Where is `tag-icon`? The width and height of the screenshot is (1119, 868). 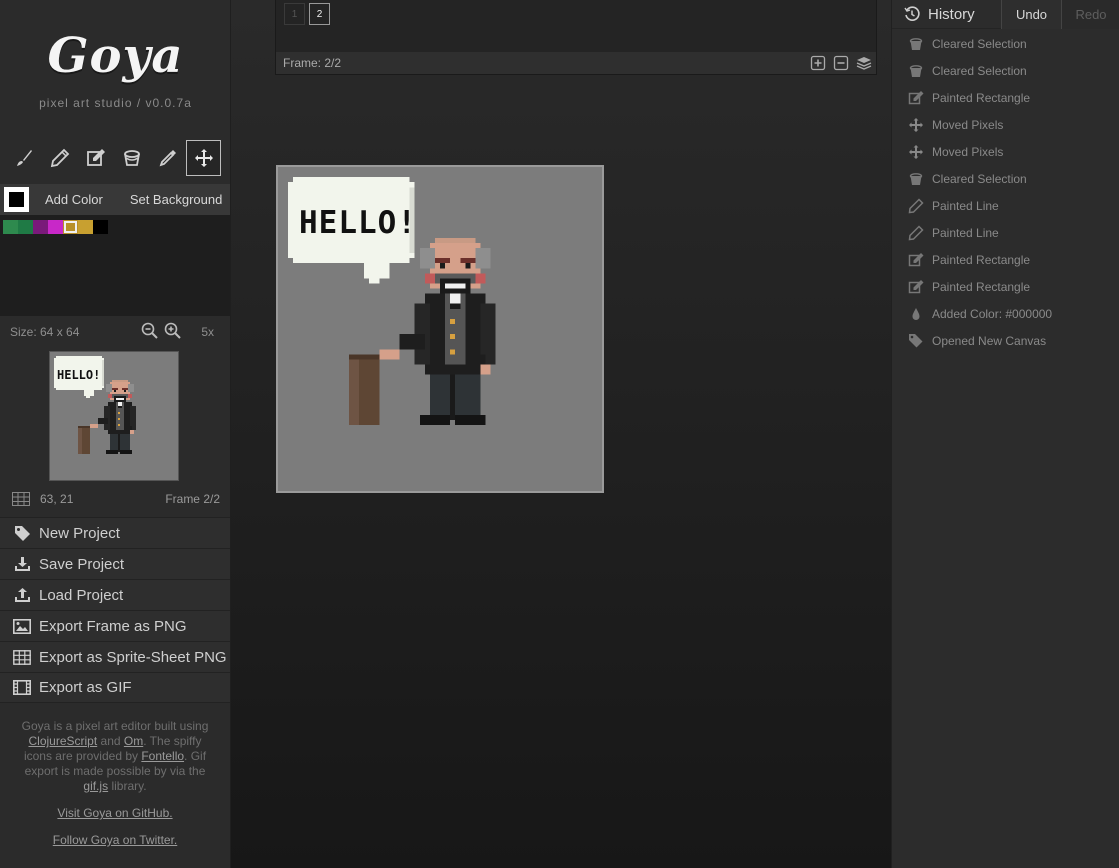
tag-icon is located at coordinates (22, 533).